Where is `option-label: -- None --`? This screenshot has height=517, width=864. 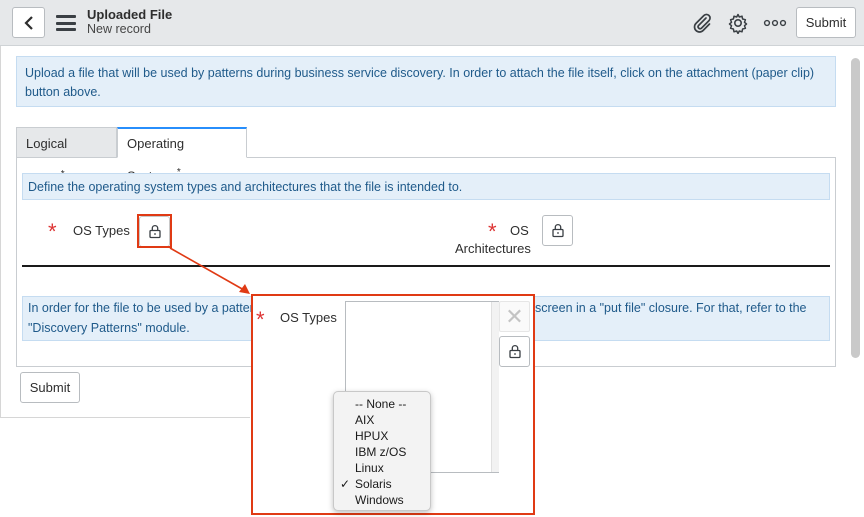 option-label: -- None -- is located at coordinates (381, 404).